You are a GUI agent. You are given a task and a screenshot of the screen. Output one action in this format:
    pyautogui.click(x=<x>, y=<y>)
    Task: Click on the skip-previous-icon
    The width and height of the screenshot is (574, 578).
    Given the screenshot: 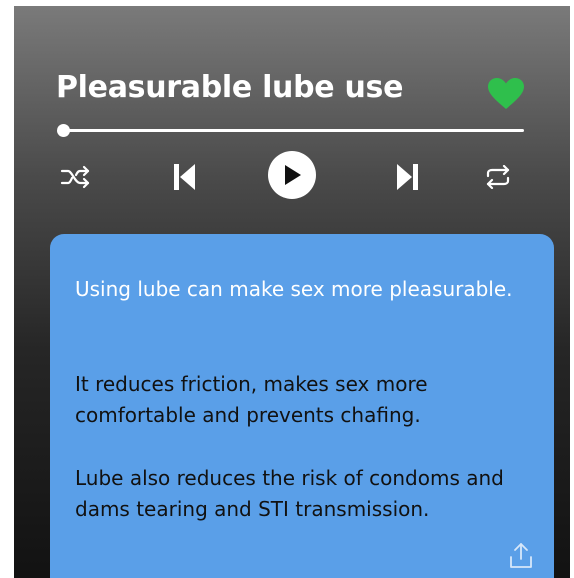 What is the action you would take?
    pyautogui.click(x=184, y=177)
    